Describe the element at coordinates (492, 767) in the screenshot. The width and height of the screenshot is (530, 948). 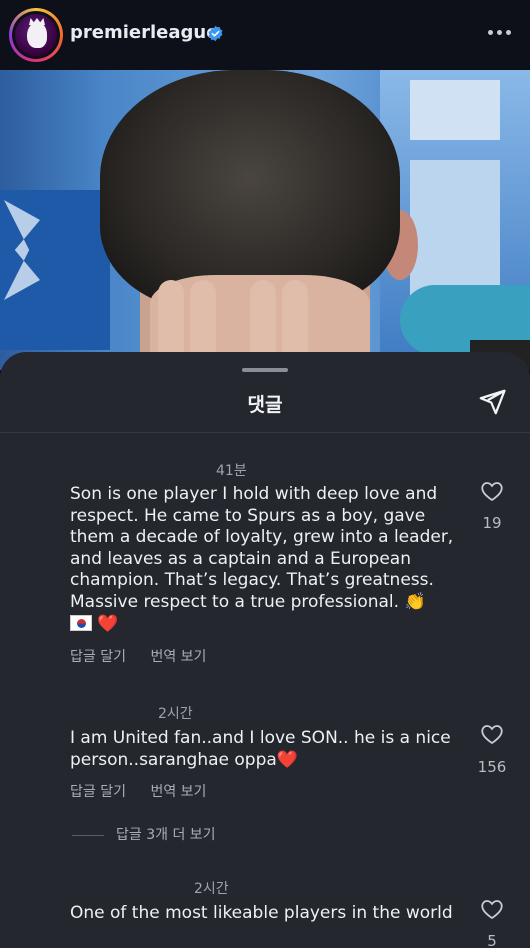
I see `like-count: 156` at that location.